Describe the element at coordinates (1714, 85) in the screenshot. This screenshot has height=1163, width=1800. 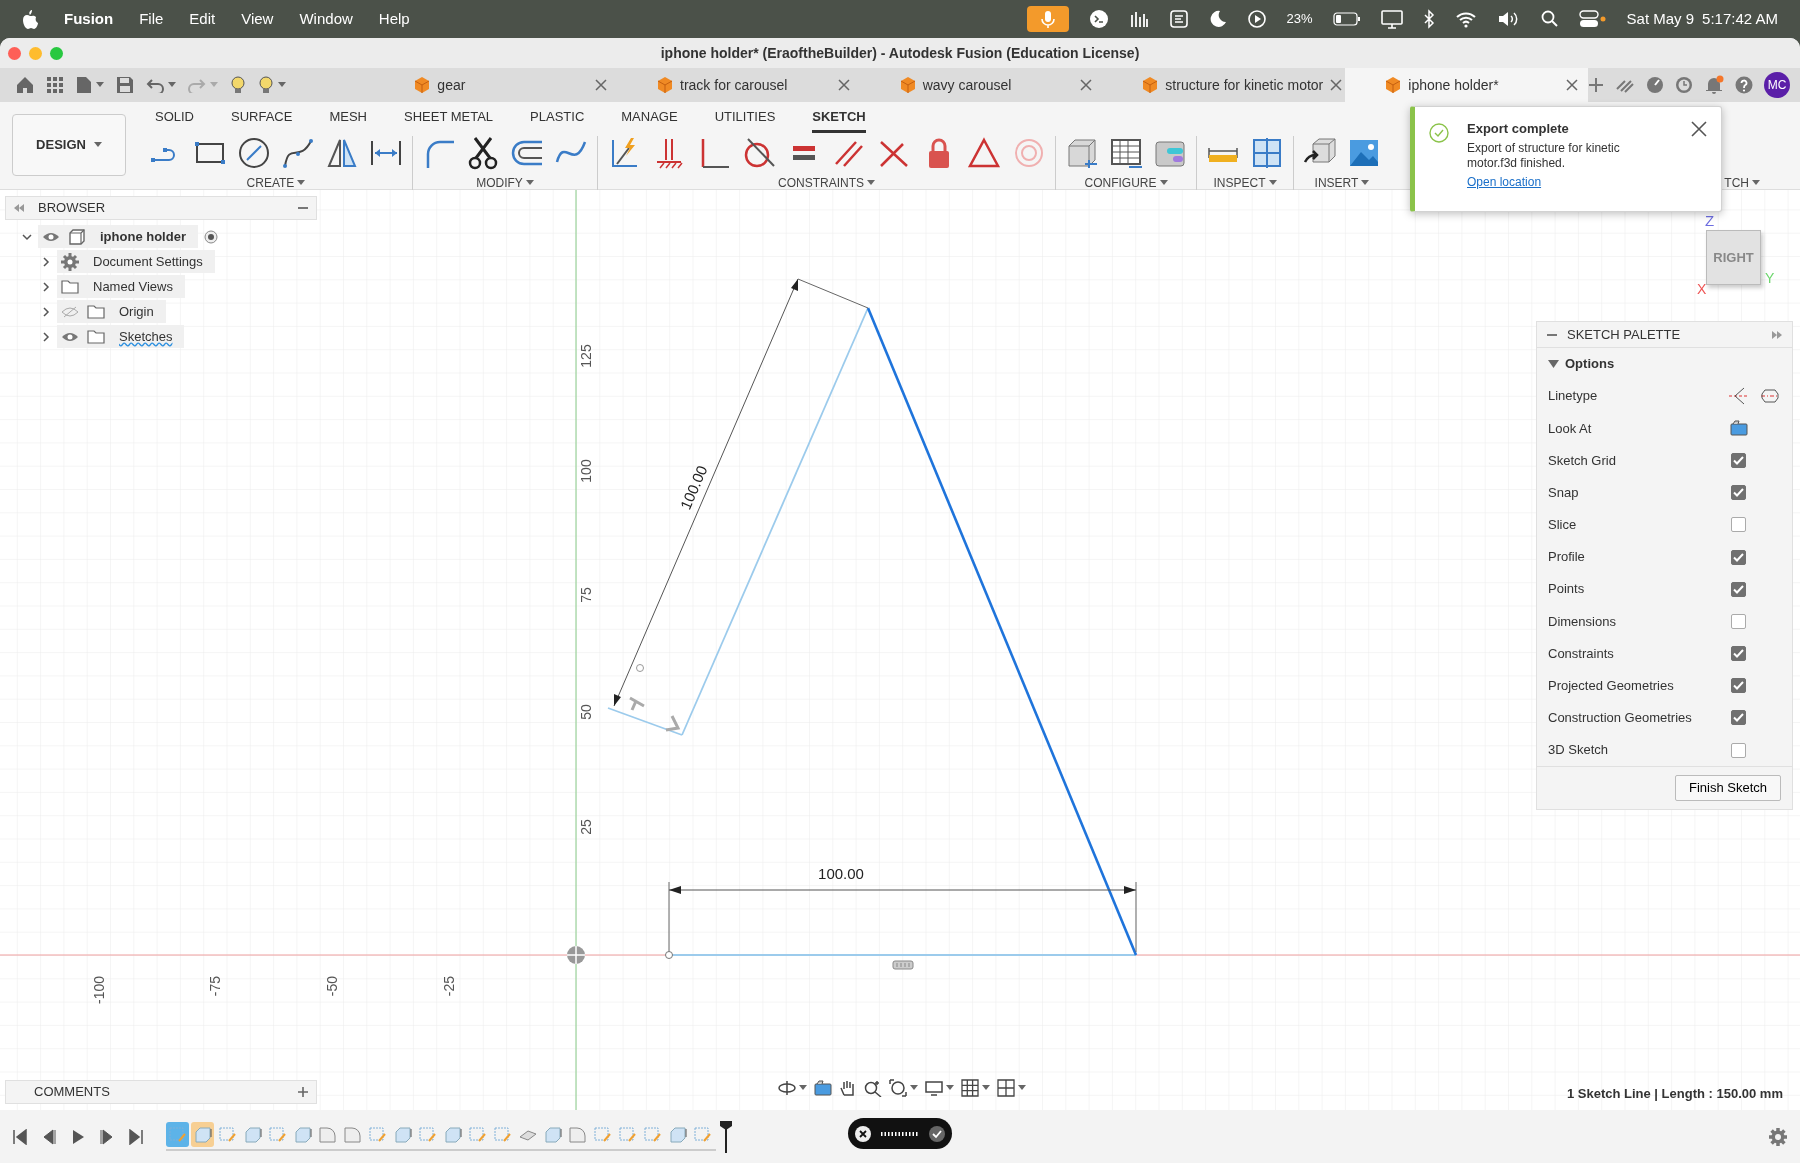
I see `bell-icon` at that location.